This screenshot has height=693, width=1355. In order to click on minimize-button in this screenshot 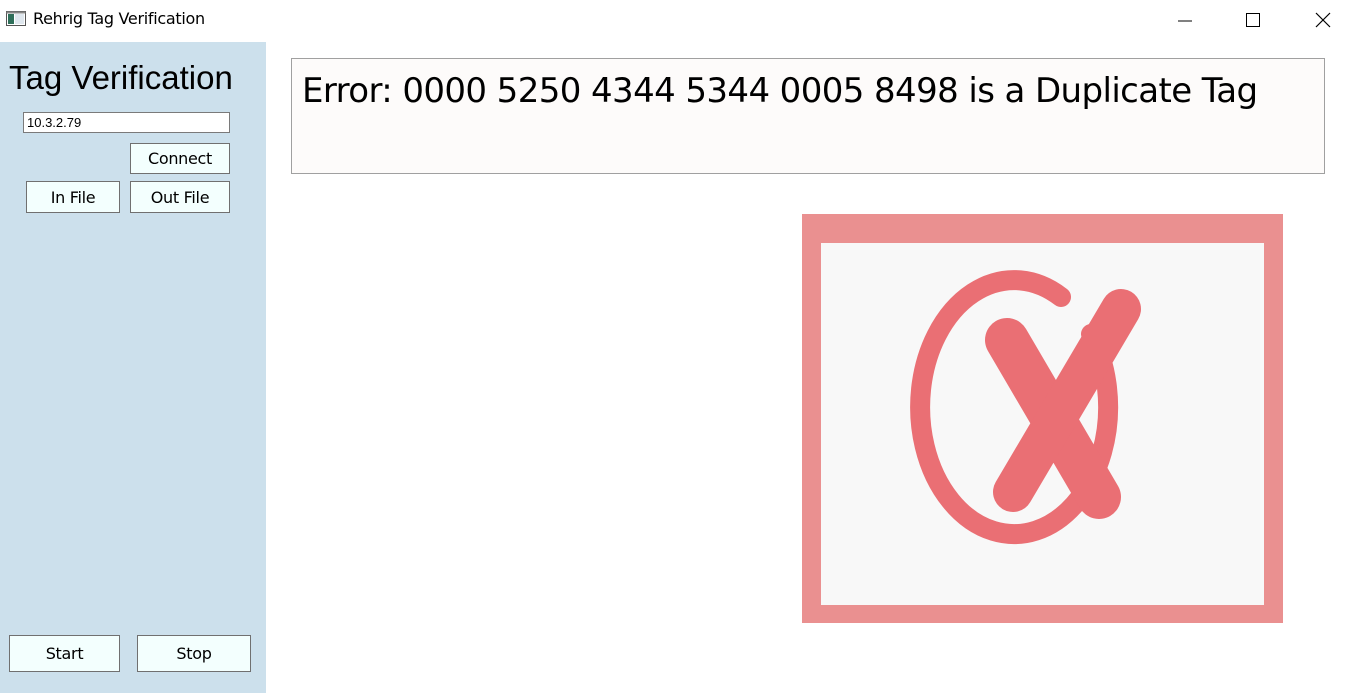, I will do `click(1185, 20)`.